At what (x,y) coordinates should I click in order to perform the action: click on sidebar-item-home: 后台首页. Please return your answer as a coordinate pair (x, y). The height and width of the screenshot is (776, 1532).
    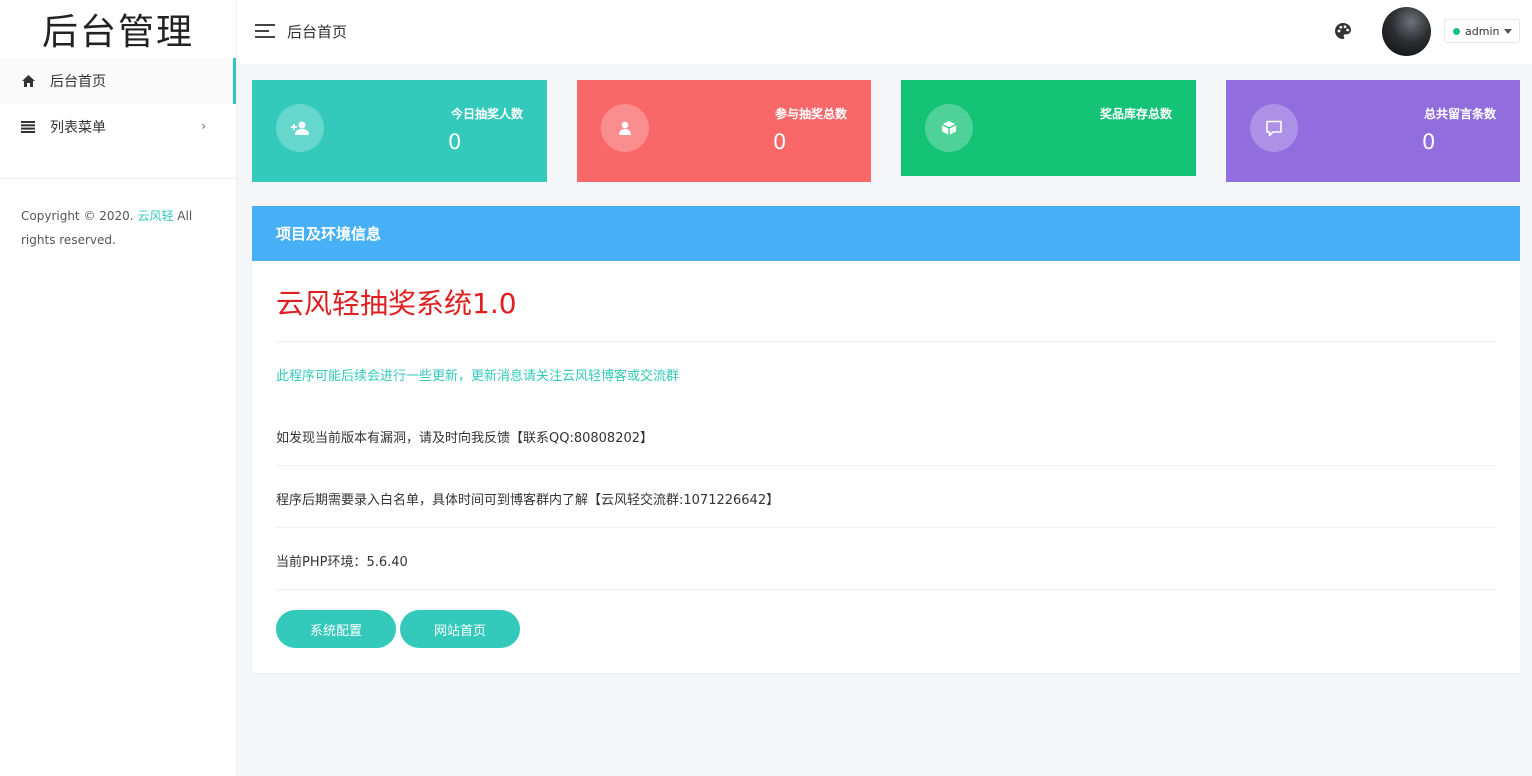
    Looking at the image, I should click on (118, 81).